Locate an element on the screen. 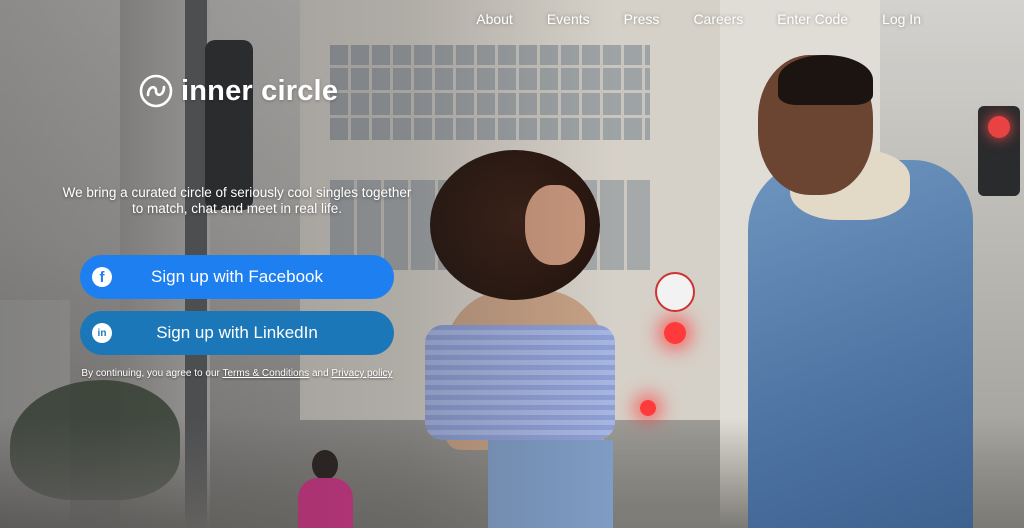 The image size is (1024, 528). linkedin-icon: in is located at coordinates (102, 333).